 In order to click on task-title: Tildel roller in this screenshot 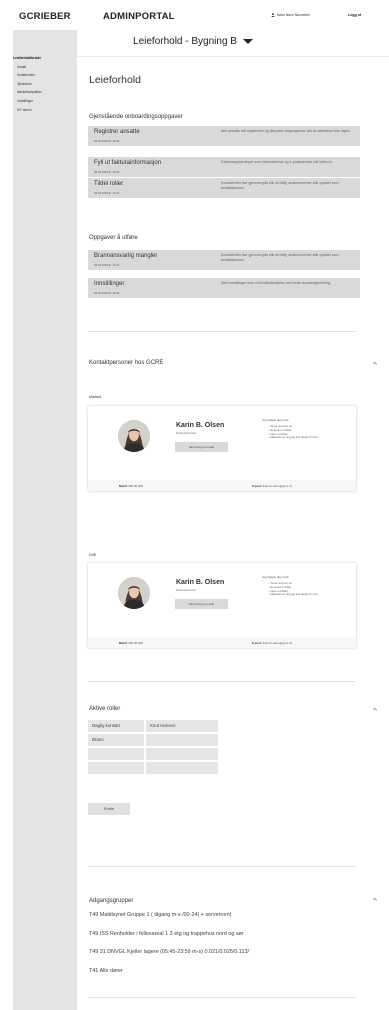, I will do `click(109, 184)`.